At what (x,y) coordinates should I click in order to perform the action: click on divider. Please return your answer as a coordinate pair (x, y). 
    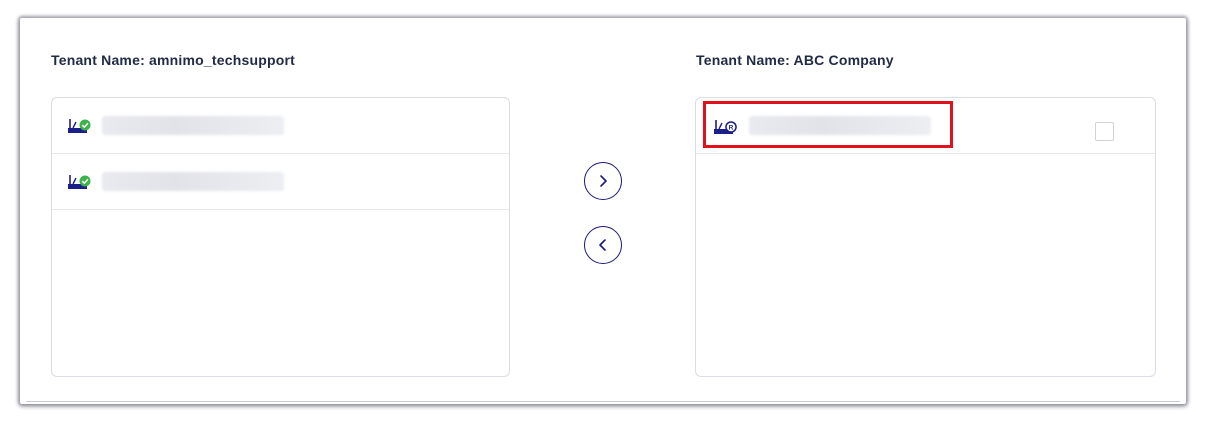
    Looking at the image, I should click on (603, 401).